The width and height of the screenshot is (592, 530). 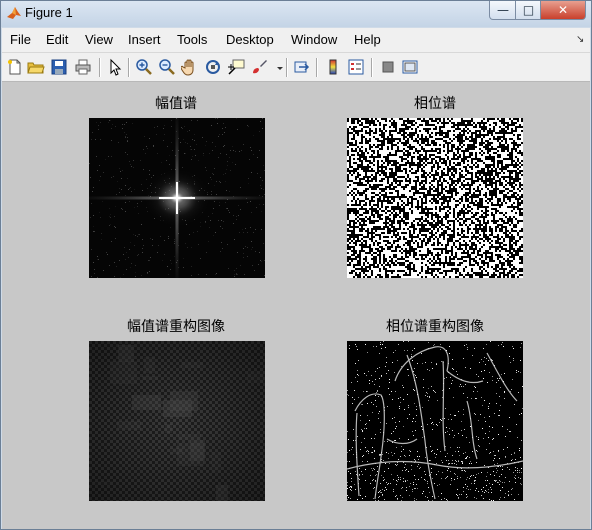 I want to click on figure-toolbar, so click(x=296, y=67).